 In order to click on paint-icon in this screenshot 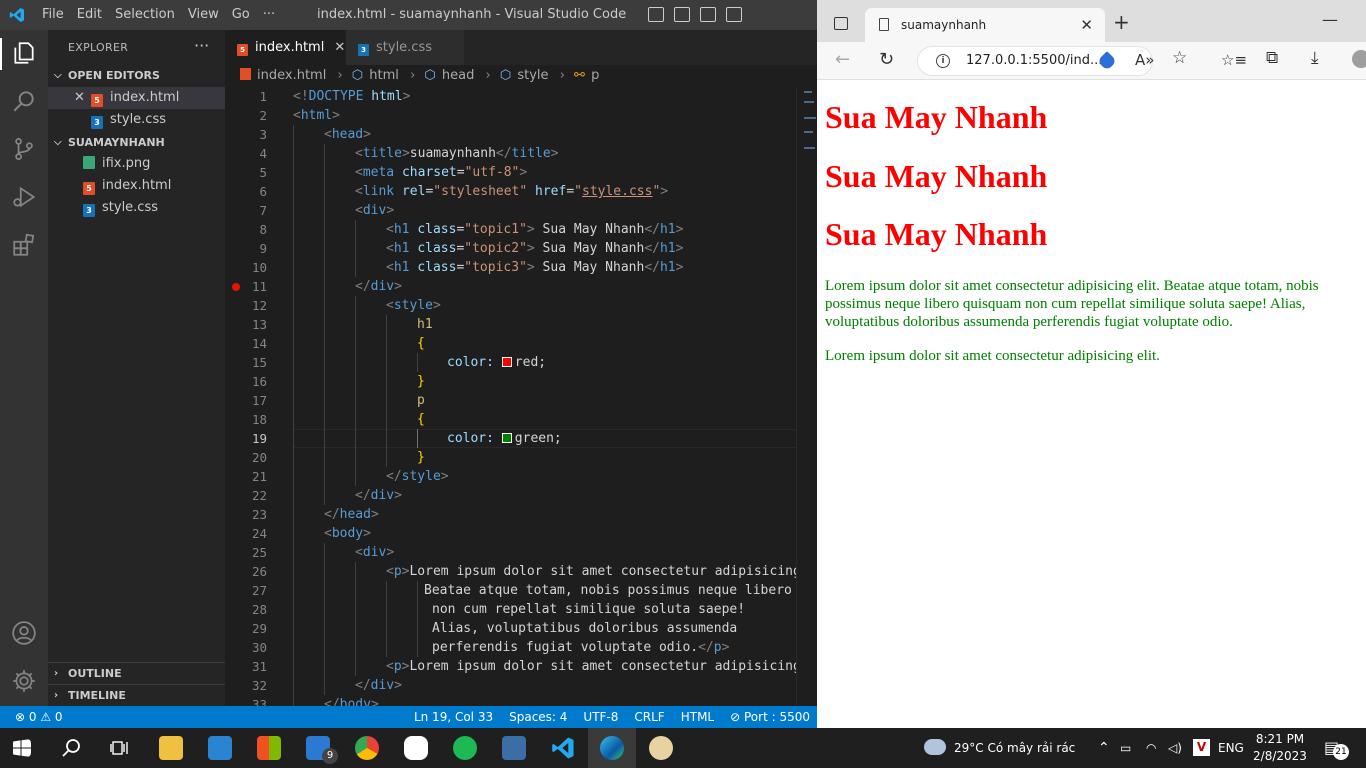, I will do `click(661, 748)`.